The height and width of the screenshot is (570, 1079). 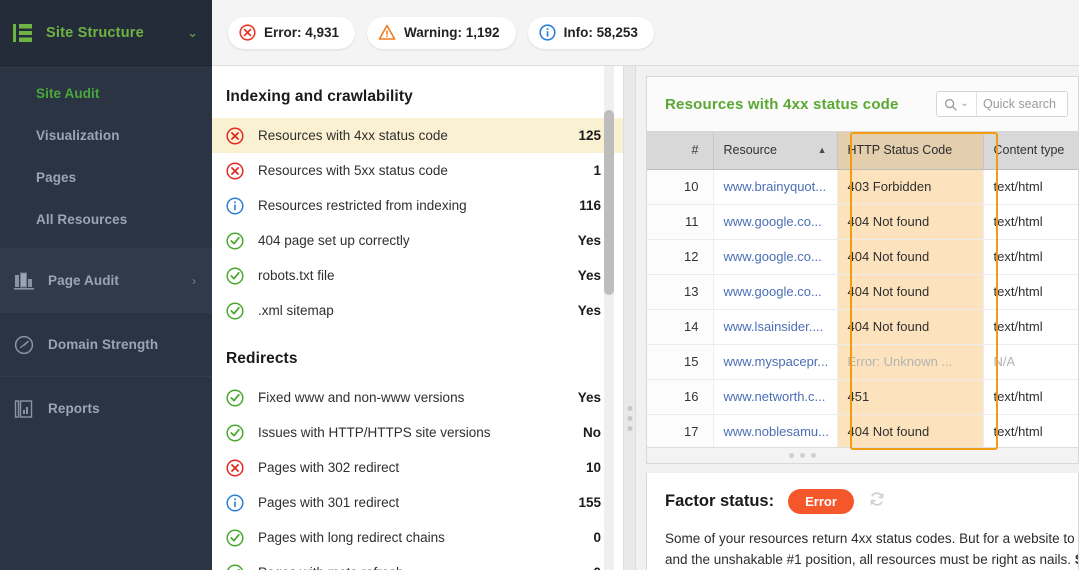 What do you see at coordinates (590, 205) in the screenshot?
I see `factor-value: 116` at bounding box center [590, 205].